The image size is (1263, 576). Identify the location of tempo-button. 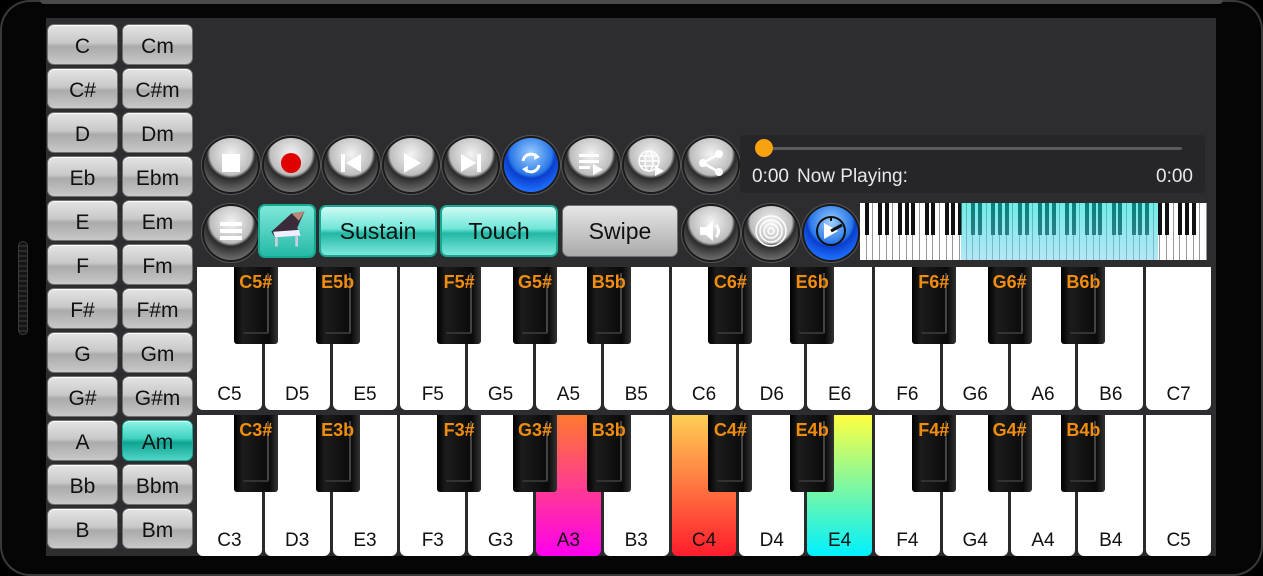
(831, 233).